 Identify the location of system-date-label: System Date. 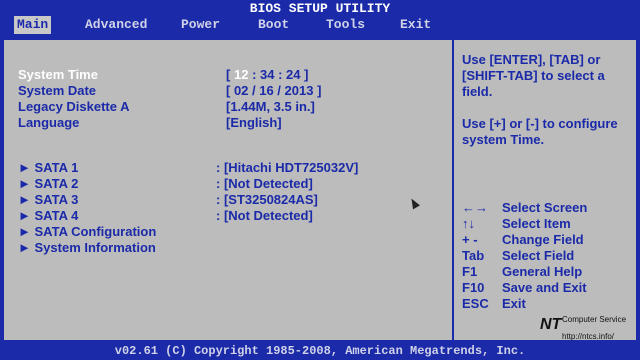
(57, 90).